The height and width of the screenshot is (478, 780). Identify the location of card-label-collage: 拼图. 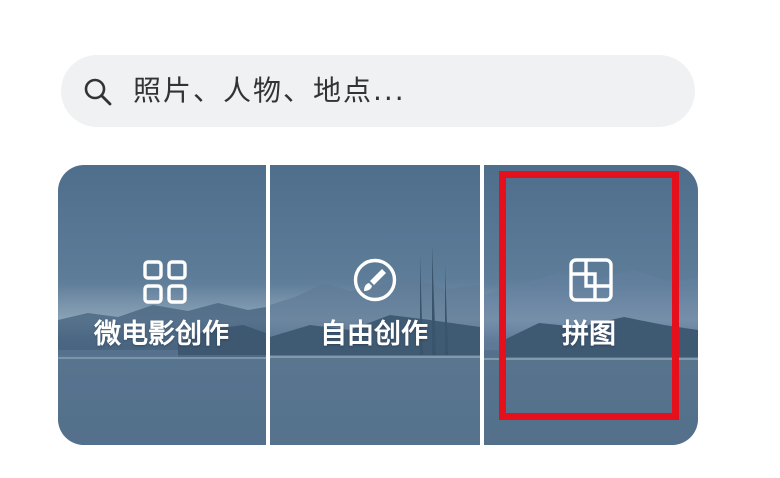
(589, 334).